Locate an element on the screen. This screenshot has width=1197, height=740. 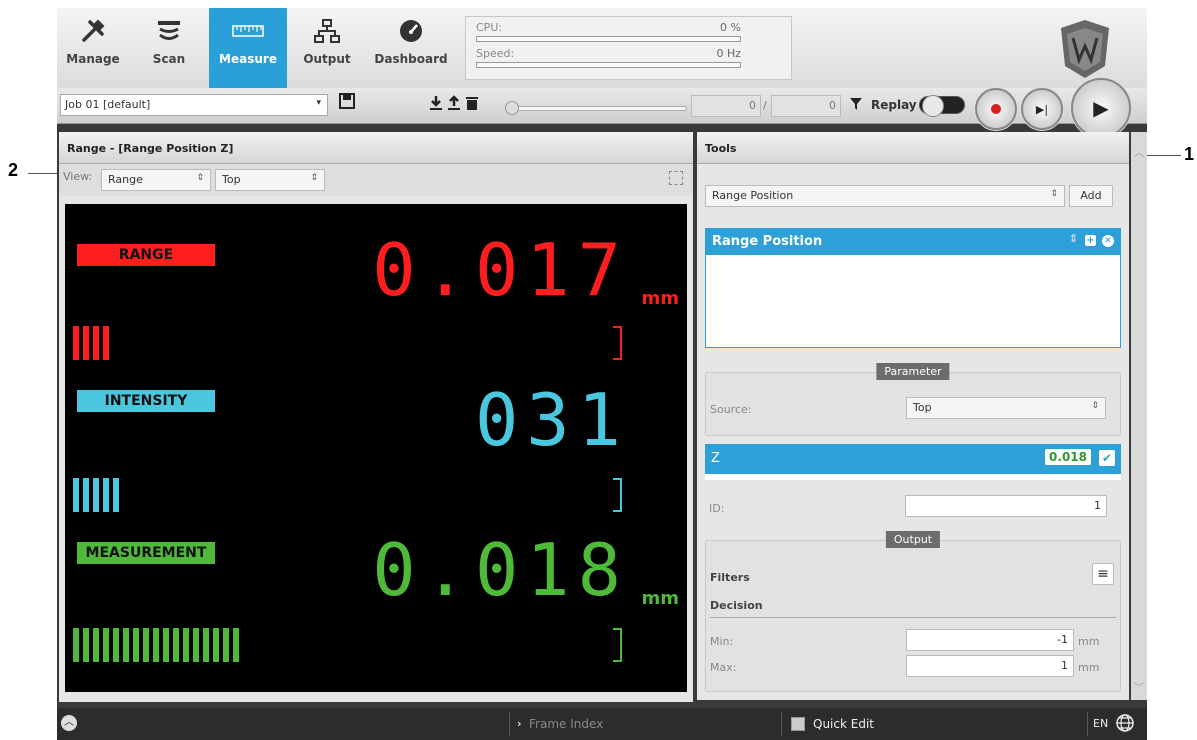
measurement-bar-gauge is located at coordinates (156, 645).